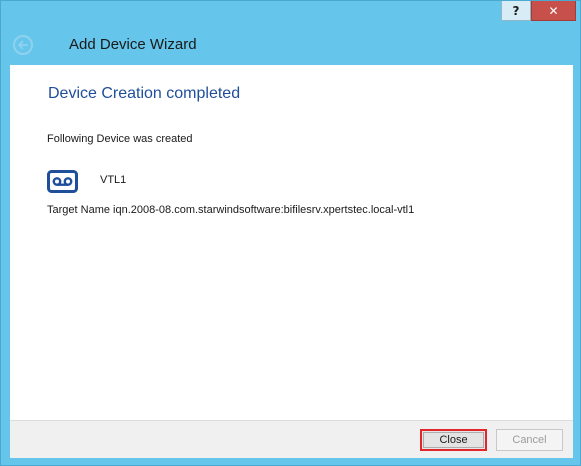 This screenshot has height=466, width=581. I want to click on footer-bar: Close Cancel, so click(291, 439).